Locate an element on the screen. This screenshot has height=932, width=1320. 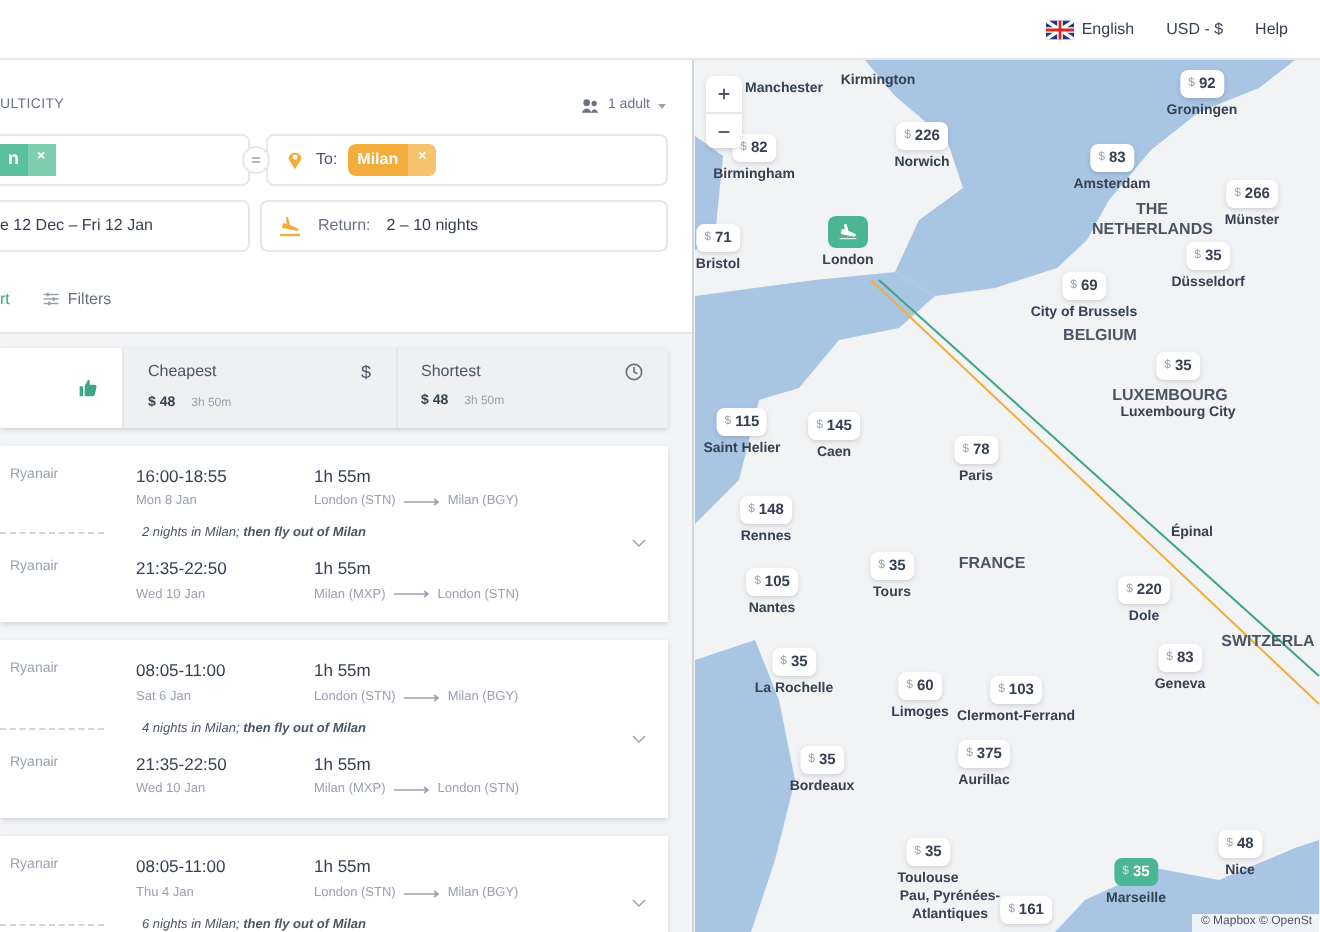
to-label: To: is located at coordinates (327, 159).